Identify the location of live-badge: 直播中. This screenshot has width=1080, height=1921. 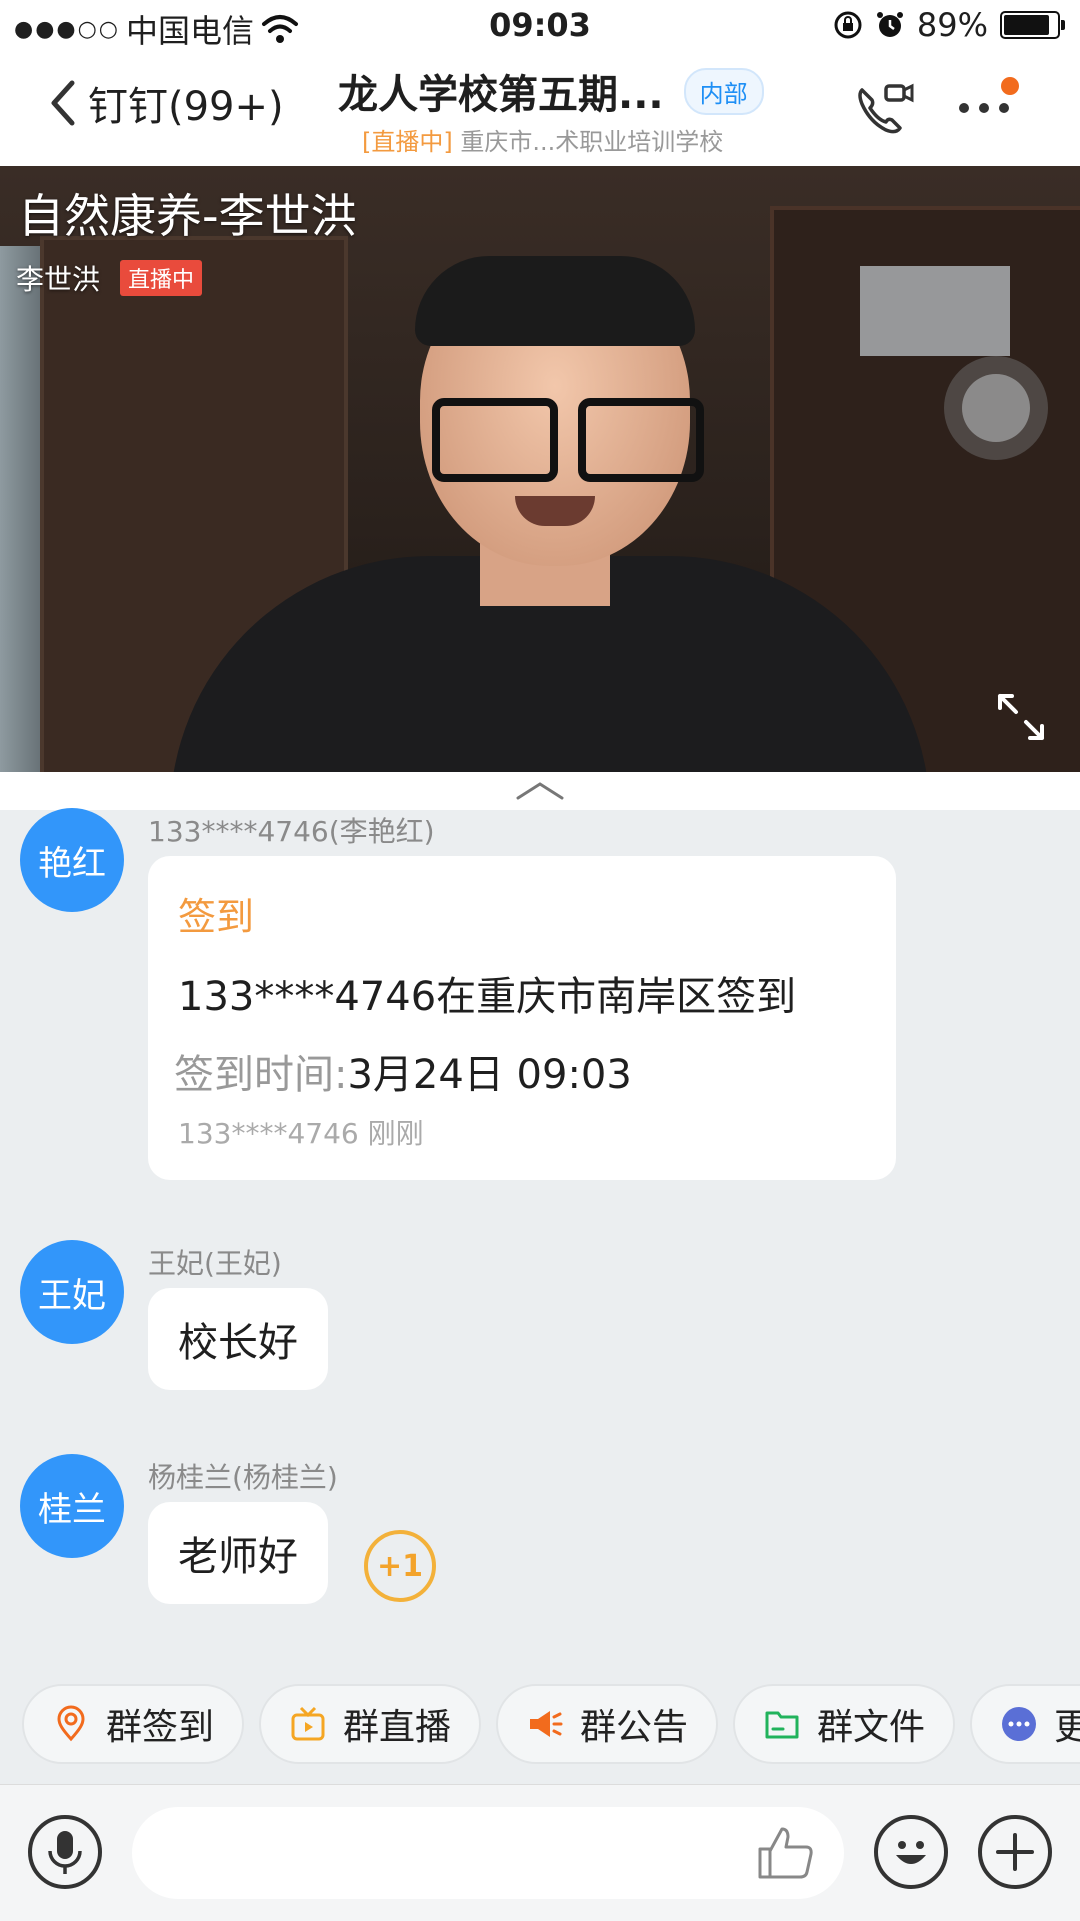
(161, 278).